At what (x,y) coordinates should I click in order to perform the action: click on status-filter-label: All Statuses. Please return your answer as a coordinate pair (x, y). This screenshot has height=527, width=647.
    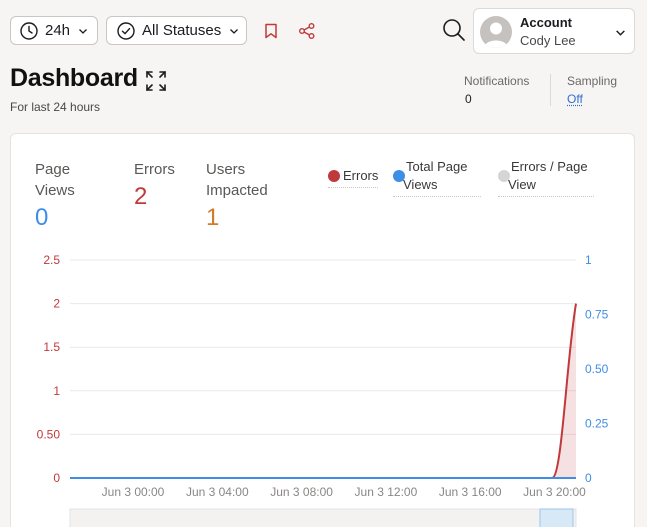
    Looking at the image, I should click on (182, 30).